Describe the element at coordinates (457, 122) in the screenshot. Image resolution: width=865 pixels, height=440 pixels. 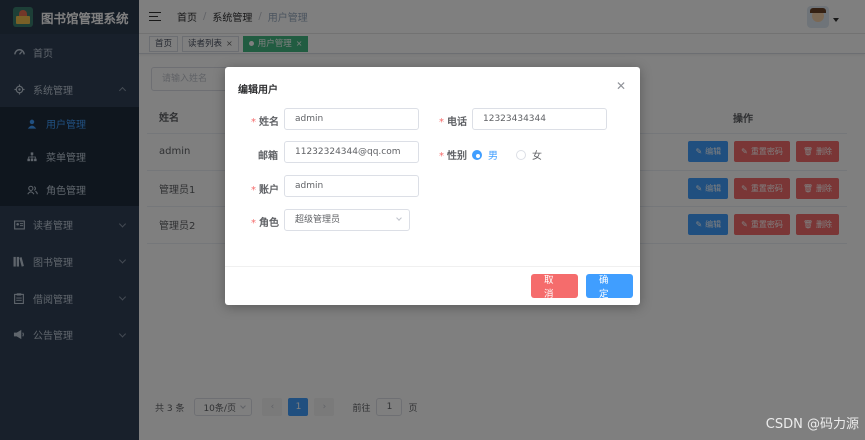
I see `phone-label-text: 电话` at that location.